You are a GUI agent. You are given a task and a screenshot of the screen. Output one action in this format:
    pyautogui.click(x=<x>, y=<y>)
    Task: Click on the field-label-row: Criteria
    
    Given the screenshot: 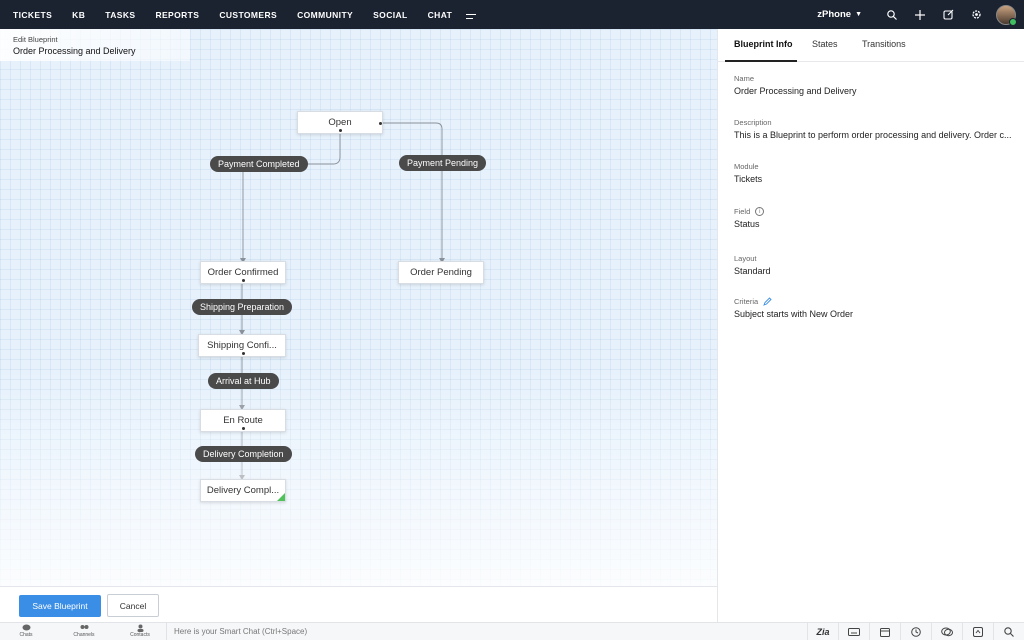 What is the action you would take?
    pyautogui.click(x=875, y=301)
    